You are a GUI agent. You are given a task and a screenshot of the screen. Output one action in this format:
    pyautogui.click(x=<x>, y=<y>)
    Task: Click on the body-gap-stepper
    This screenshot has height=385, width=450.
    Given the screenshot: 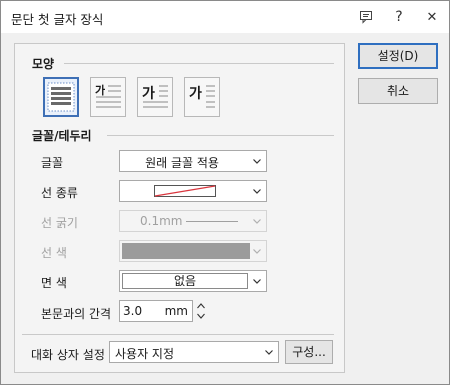 What is the action you would take?
    pyautogui.click(x=201, y=311)
    